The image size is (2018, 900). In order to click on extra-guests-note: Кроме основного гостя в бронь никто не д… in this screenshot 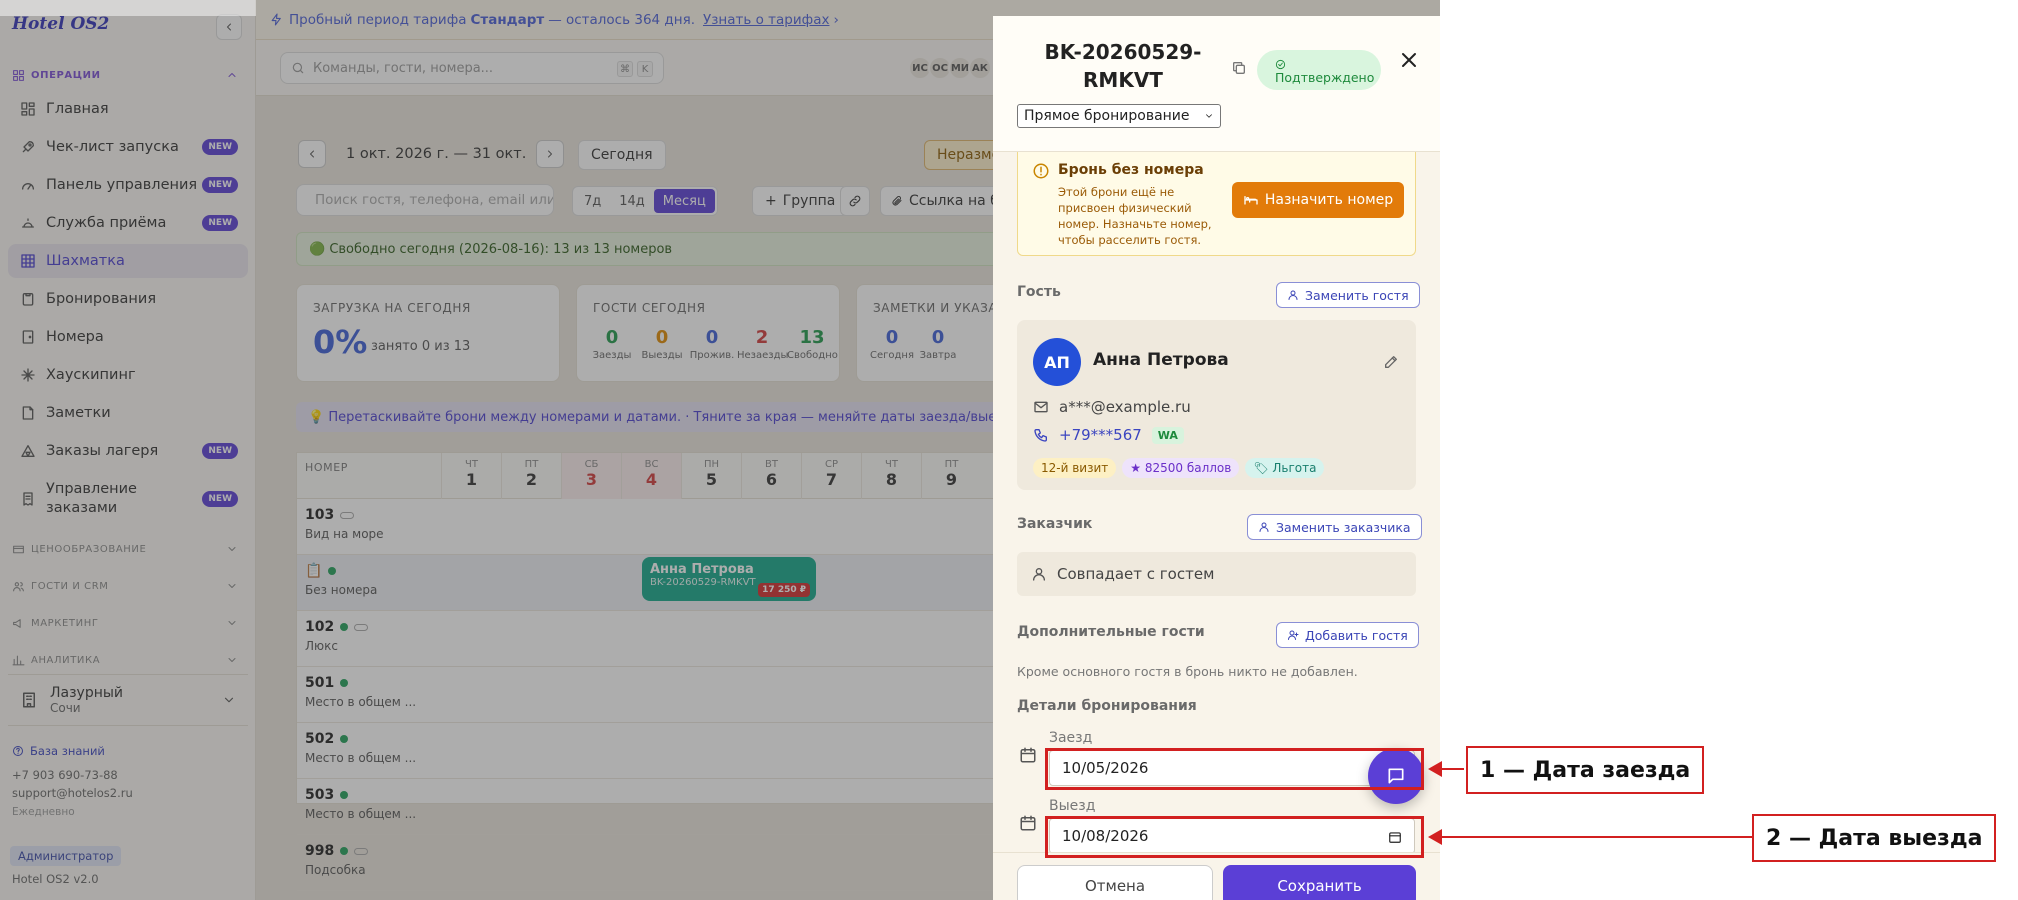, I will do `click(1187, 671)`.